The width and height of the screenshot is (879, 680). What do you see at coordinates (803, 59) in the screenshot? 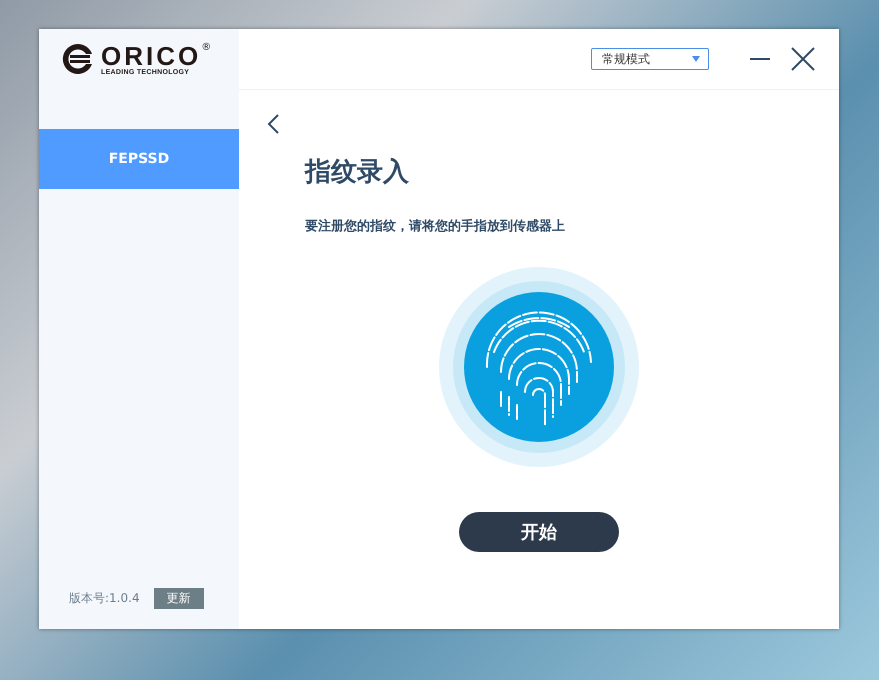
I see `close-icon` at bounding box center [803, 59].